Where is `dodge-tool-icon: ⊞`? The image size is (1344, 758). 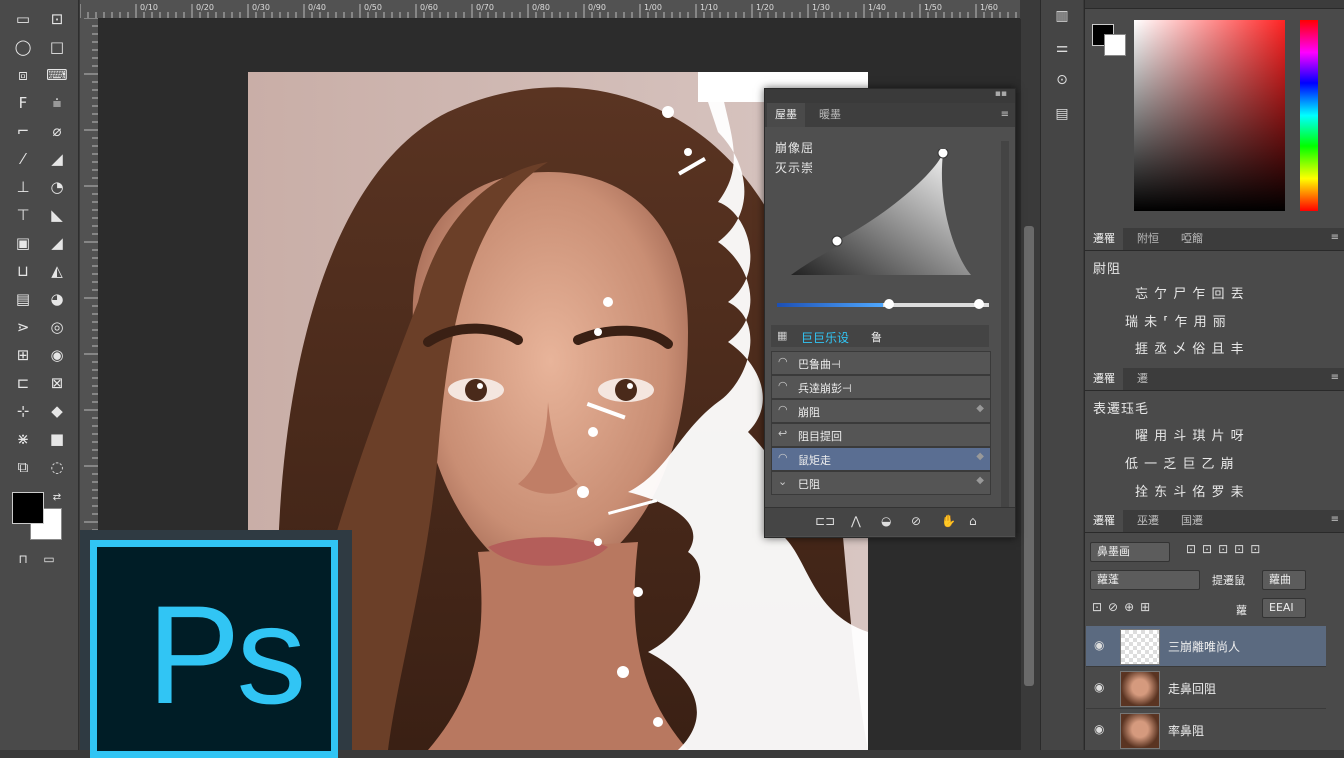 dodge-tool-icon: ⊞ is located at coordinates (23, 355).